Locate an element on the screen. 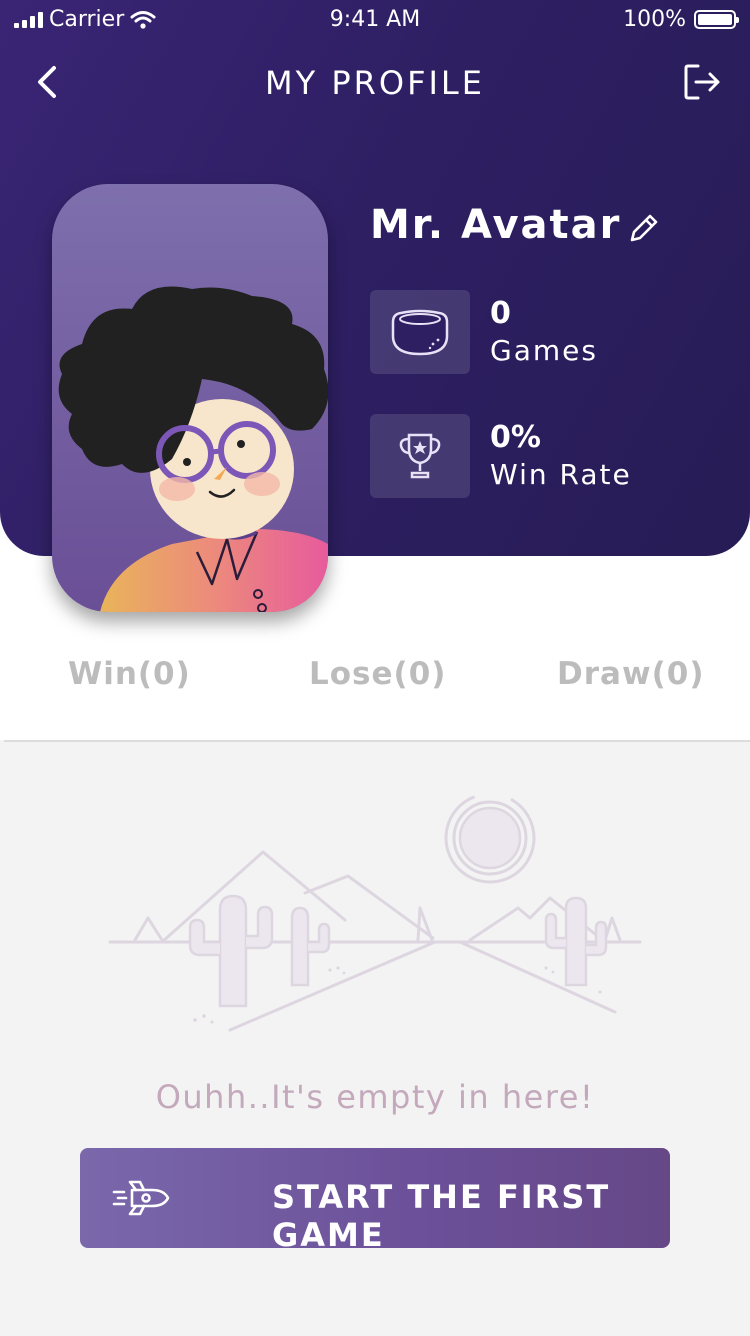 The width and height of the screenshot is (750, 1336). profile-name: Mr. Avatar is located at coordinates (496, 225).